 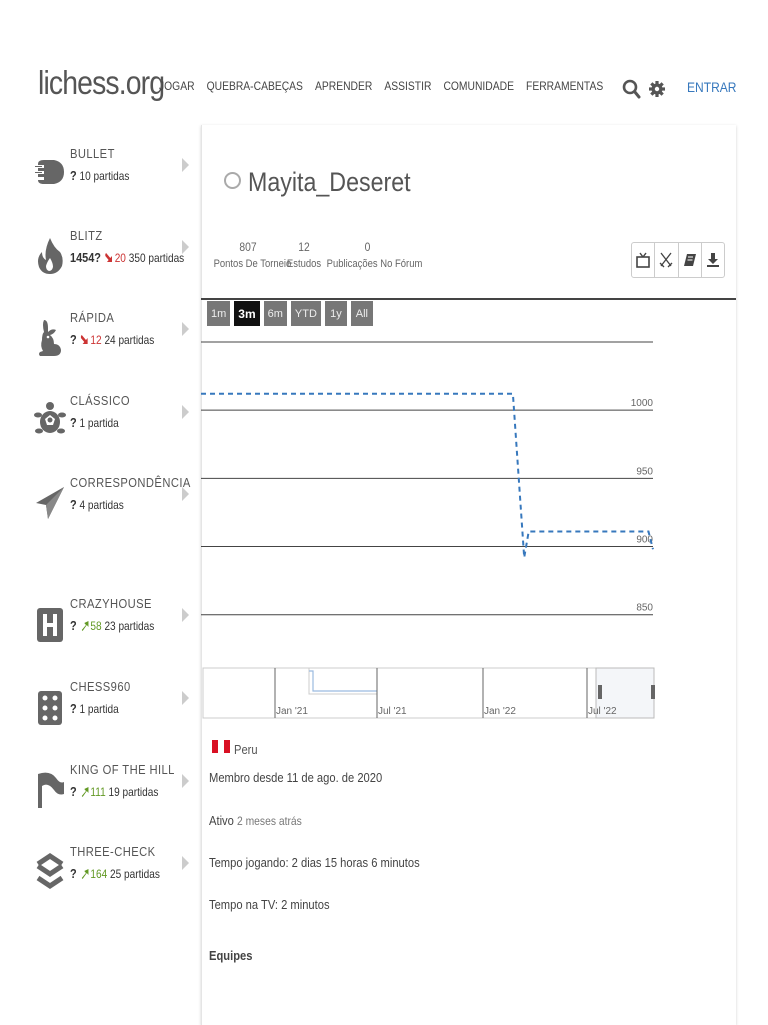 What do you see at coordinates (100, 686) in the screenshot?
I see `perf-name: CHESS960` at bounding box center [100, 686].